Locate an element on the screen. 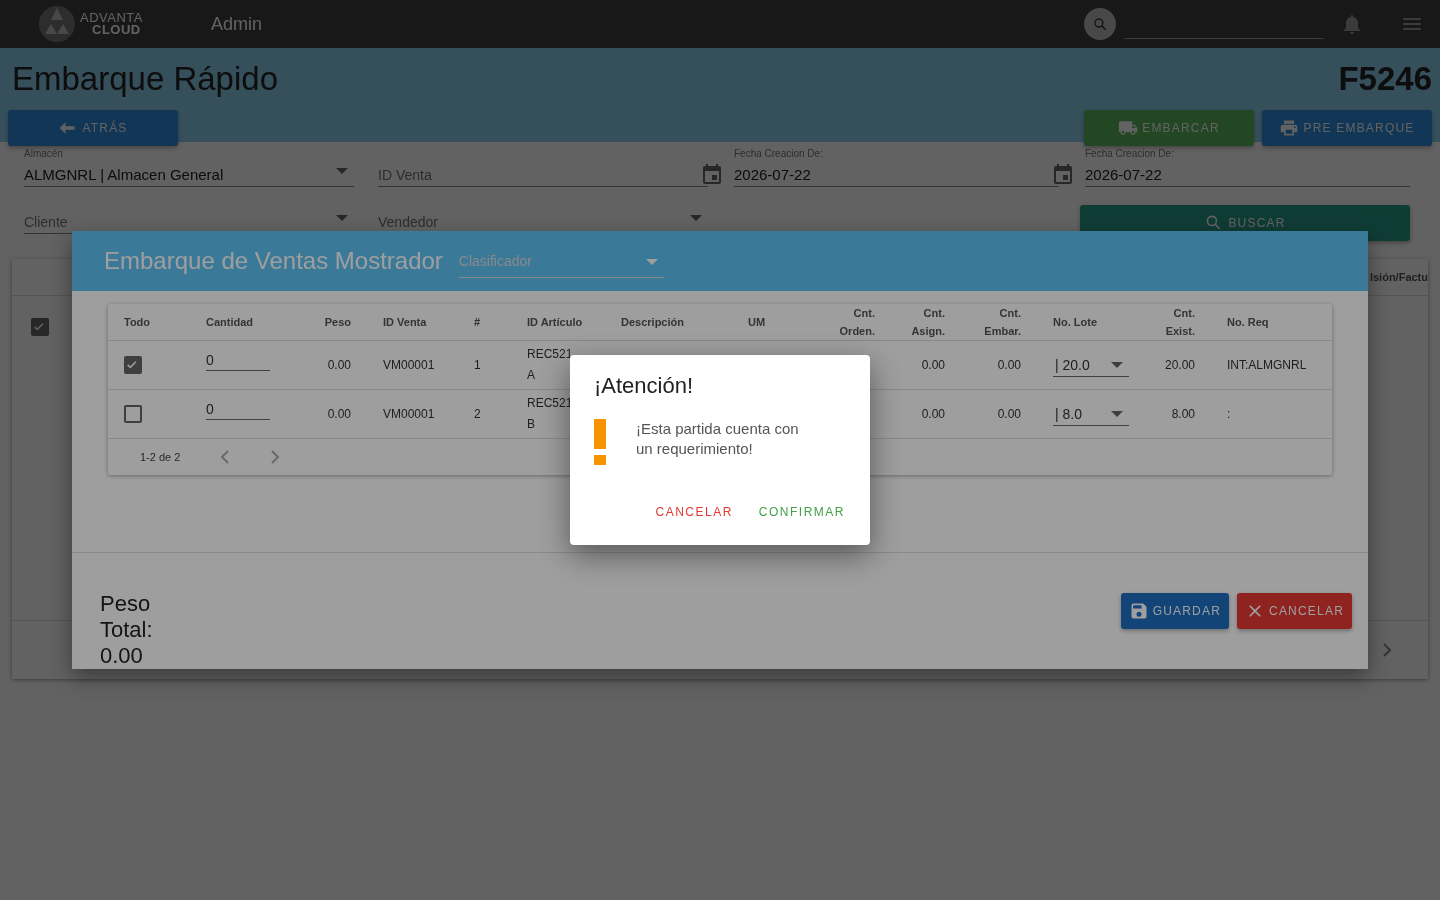  column-header: Cnt. Exist. is located at coordinates (1177, 322).